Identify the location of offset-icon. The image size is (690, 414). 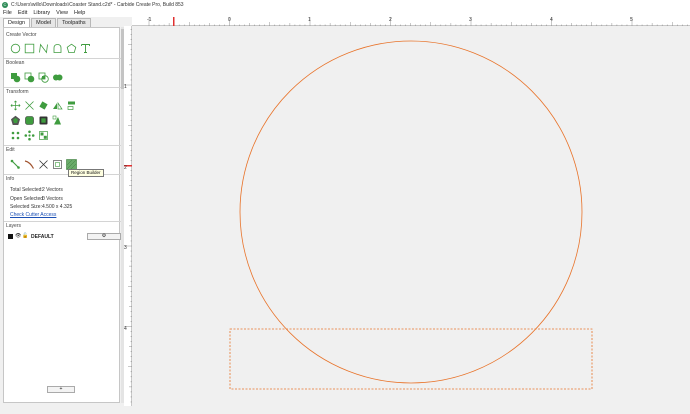
(15, 120).